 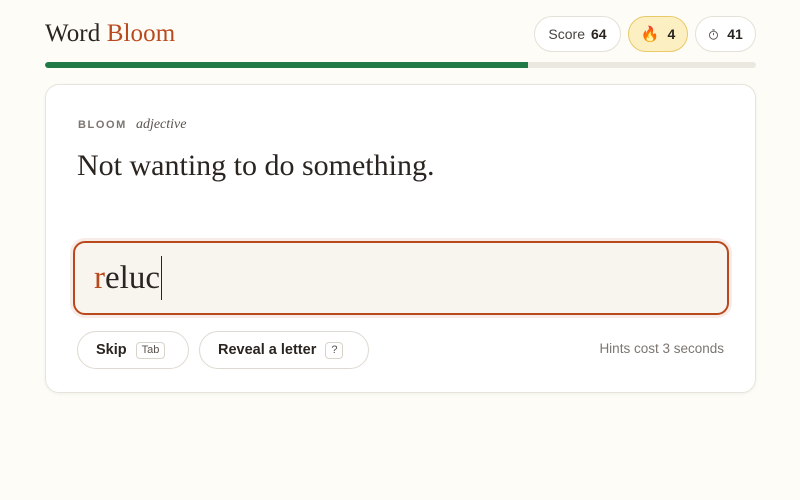 I want to click on app-title: Word Bloom, so click(x=110, y=34).